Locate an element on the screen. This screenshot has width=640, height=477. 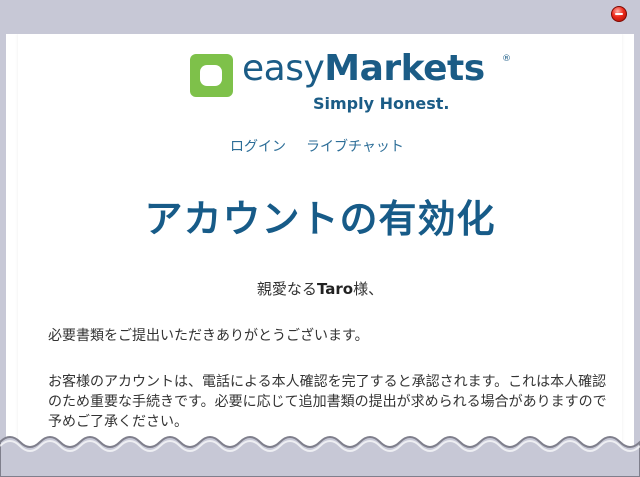
thank-you-paragraph: 必要書類をご提出いただきありがとうございます。 is located at coordinates (208, 336).